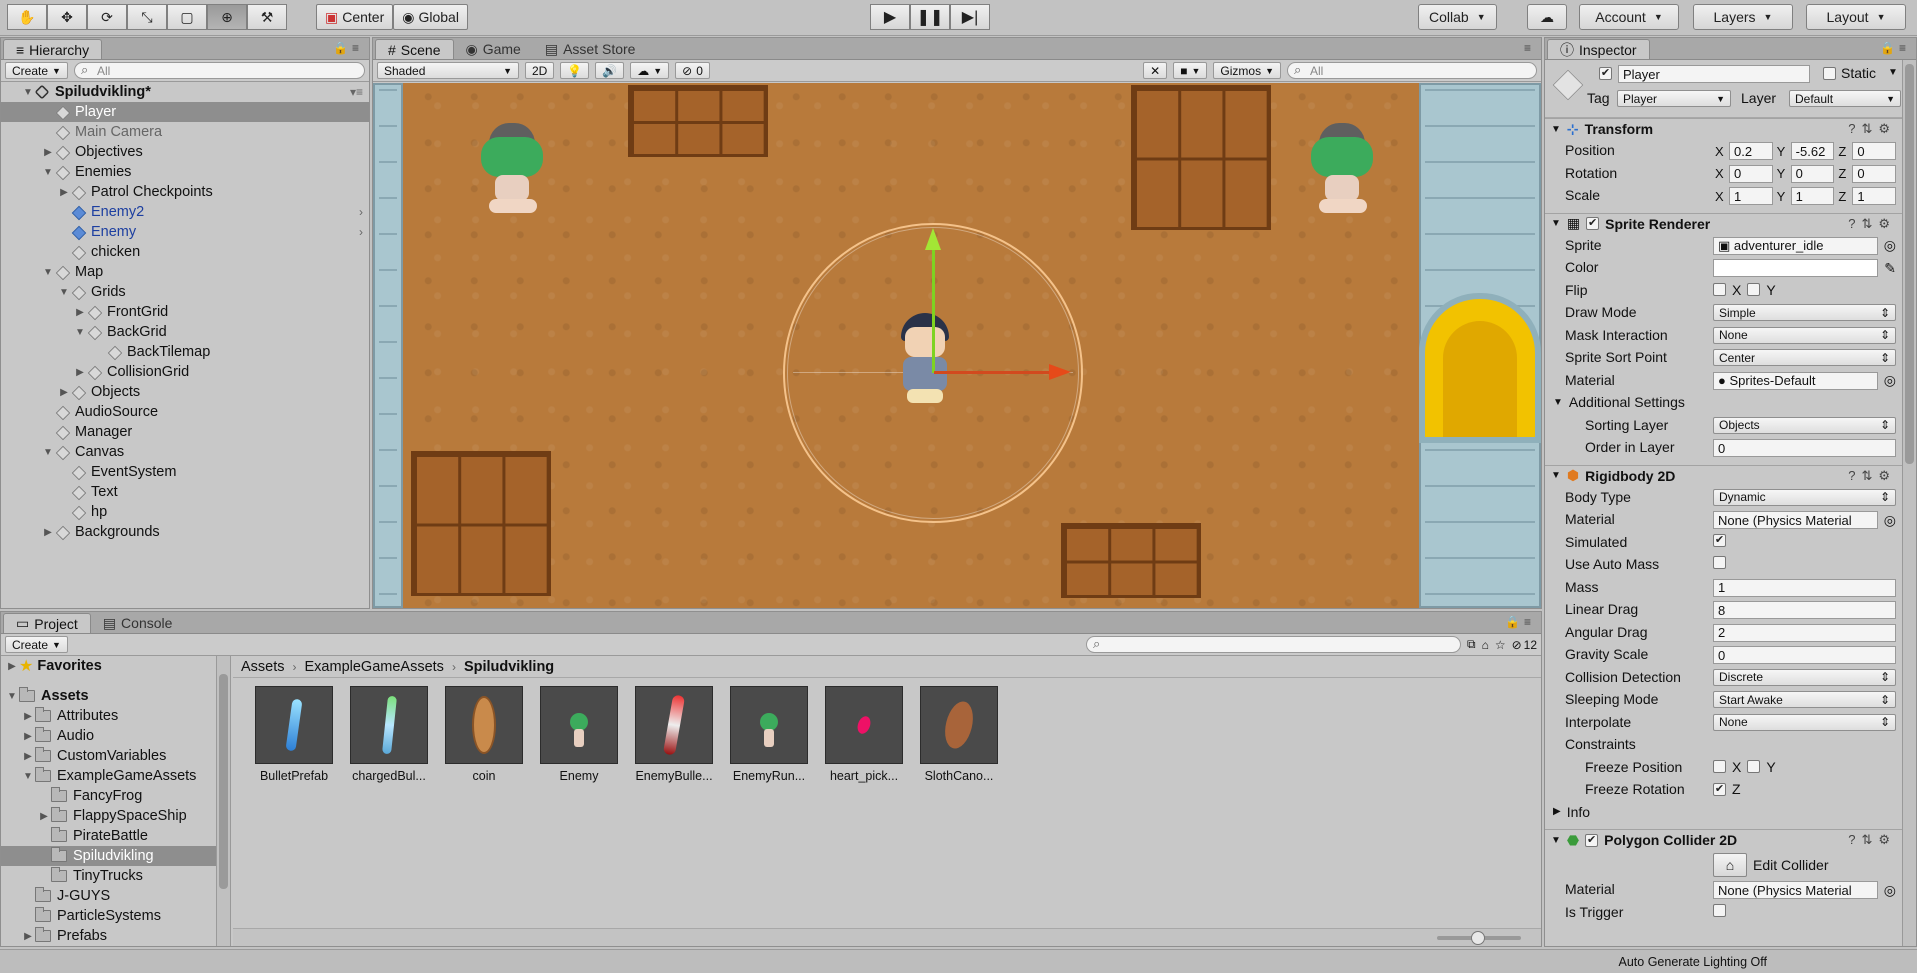  Describe the element at coordinates (1412, 70) in the screenshot. I see `scene-search-input: All` at that location.